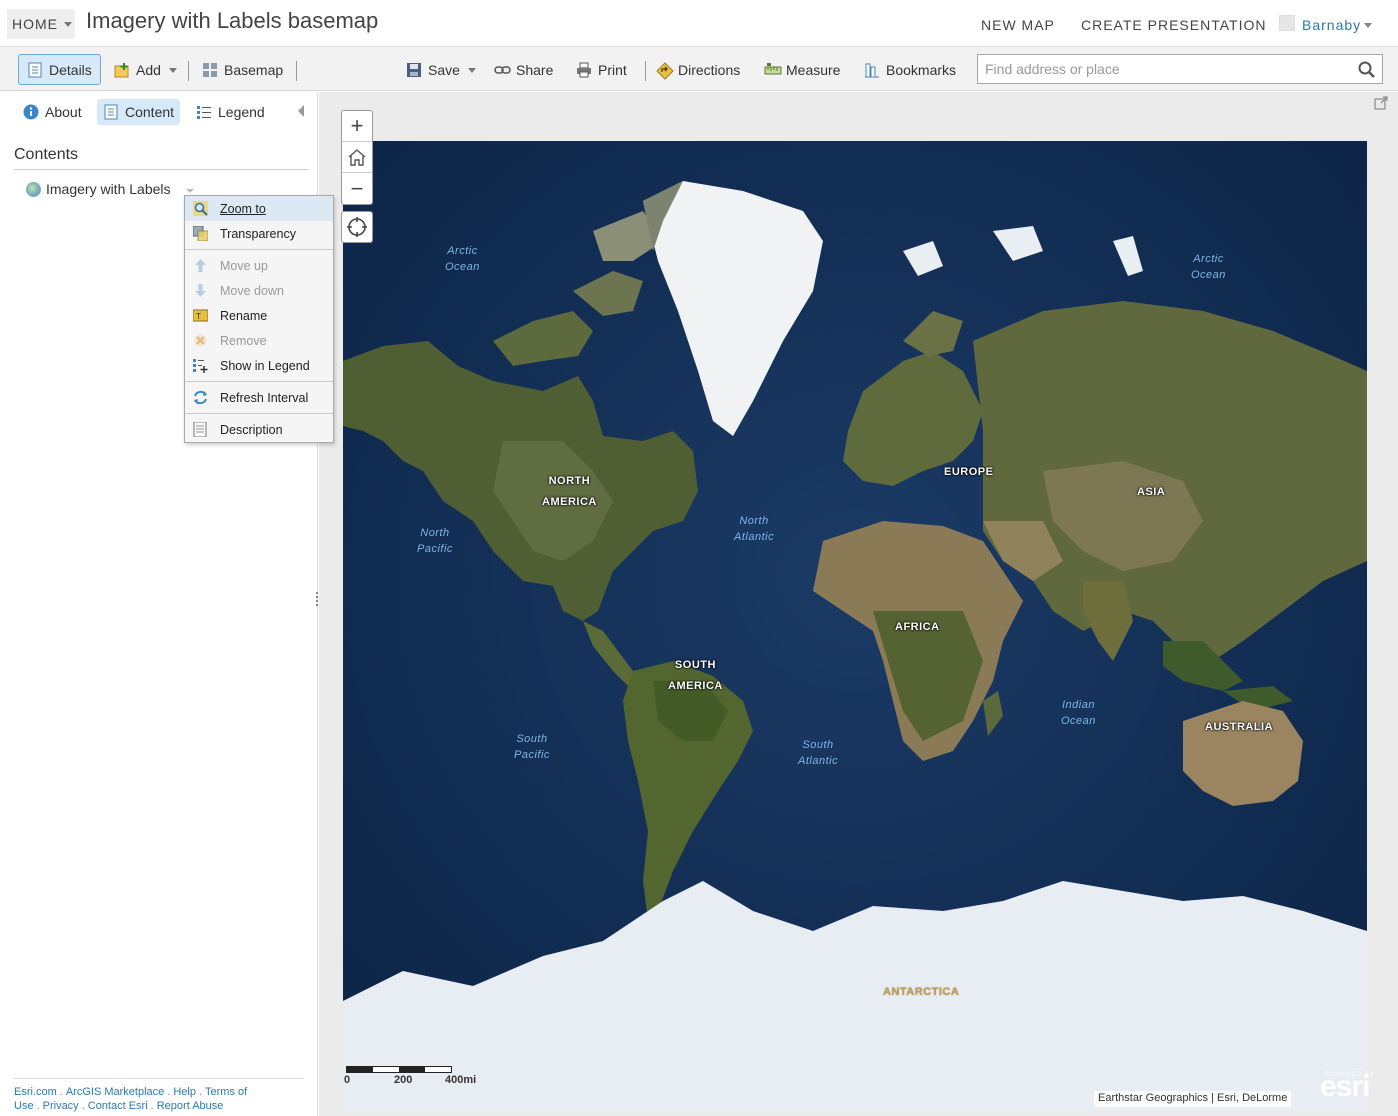 This screenshot has width=1398, height=1116. What do you see at coordinates (259, 315) in the screenshot?
I see `menu-item-rename: T Rename` at bounding box center [259, 315].